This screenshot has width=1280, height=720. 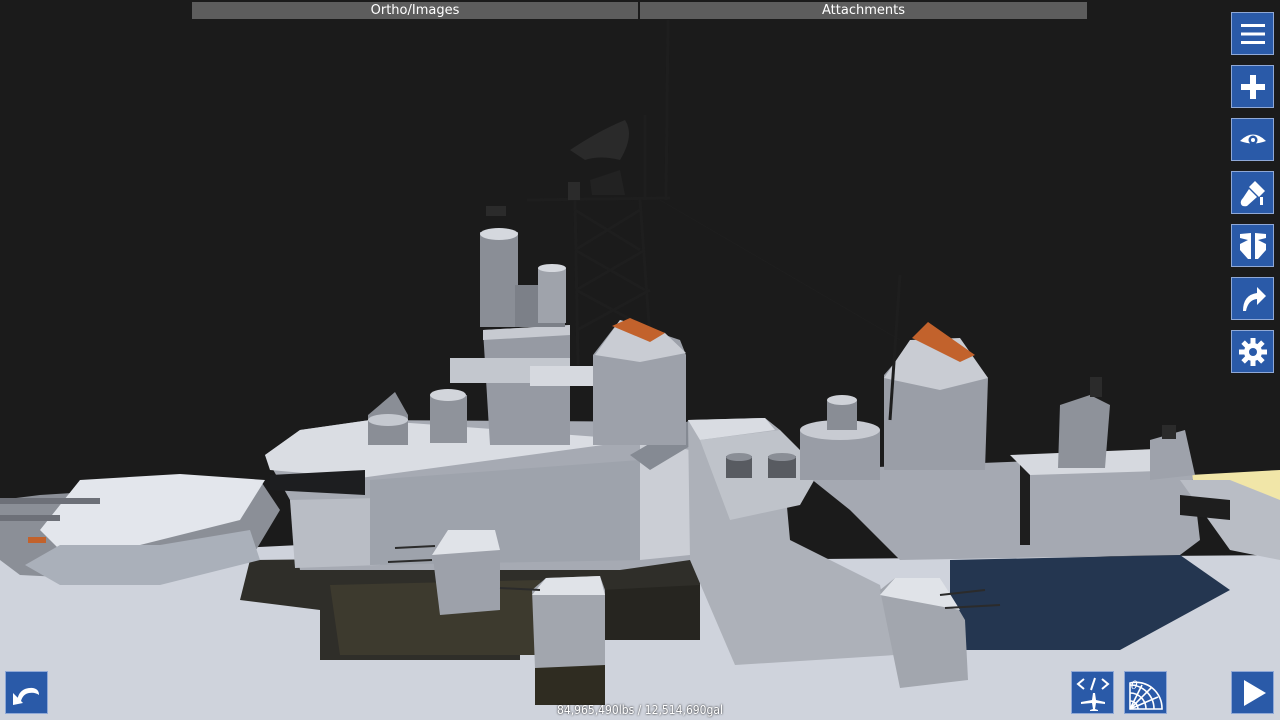 I want to click on view-icon, so click(x=1252, y=139).